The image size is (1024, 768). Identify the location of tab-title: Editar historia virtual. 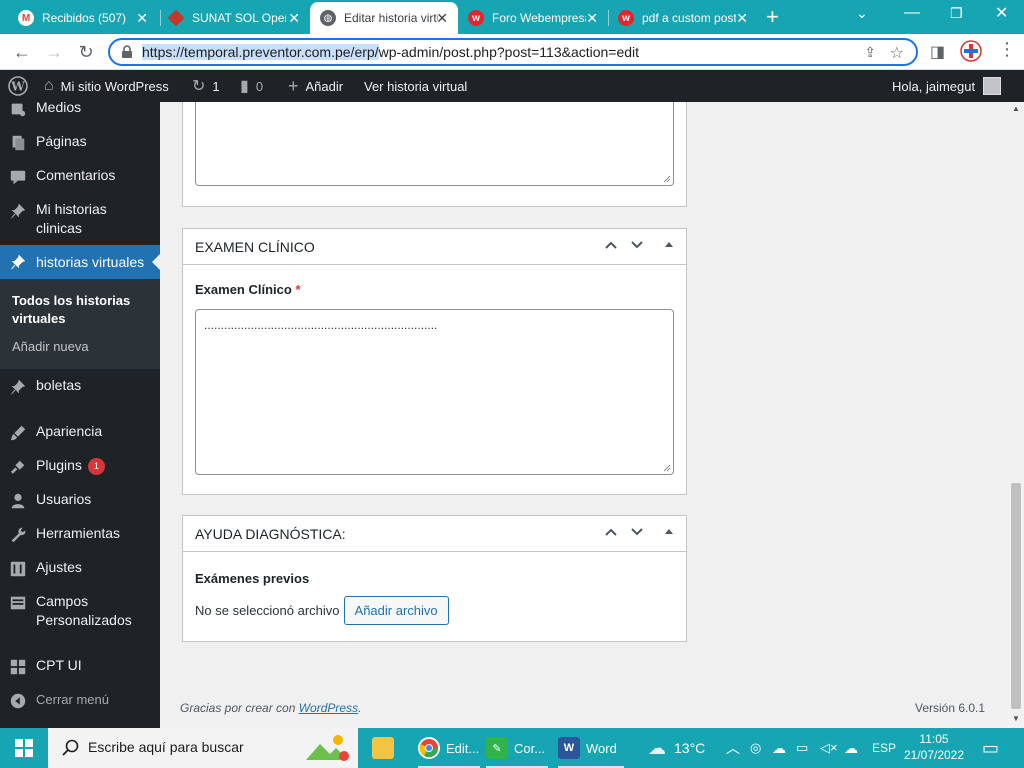
(391, 18).